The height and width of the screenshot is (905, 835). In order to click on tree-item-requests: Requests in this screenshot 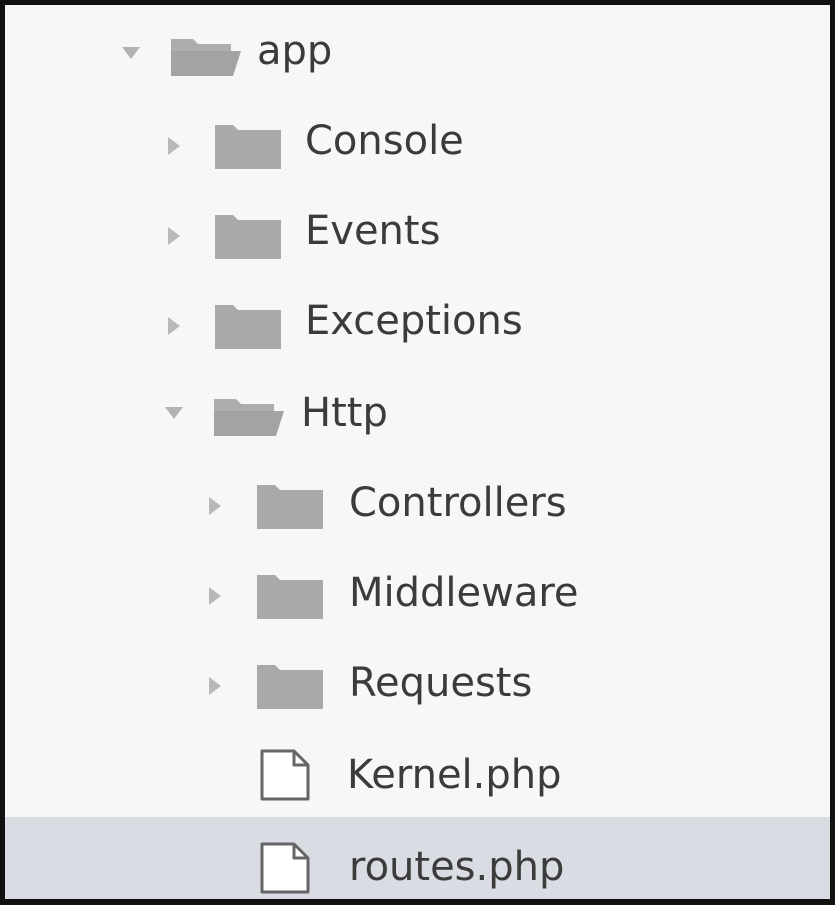, I will do `click(417, 682)`.